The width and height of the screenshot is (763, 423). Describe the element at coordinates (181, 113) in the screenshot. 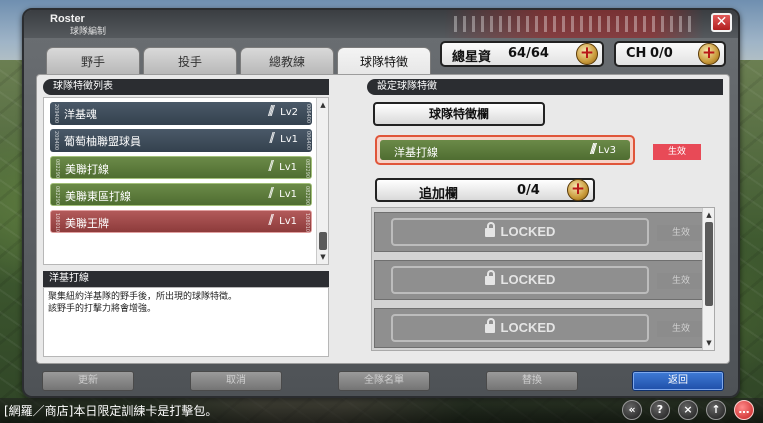

I see `list-item: 209400 洋基魂 /// Lv2 006400` at that location.